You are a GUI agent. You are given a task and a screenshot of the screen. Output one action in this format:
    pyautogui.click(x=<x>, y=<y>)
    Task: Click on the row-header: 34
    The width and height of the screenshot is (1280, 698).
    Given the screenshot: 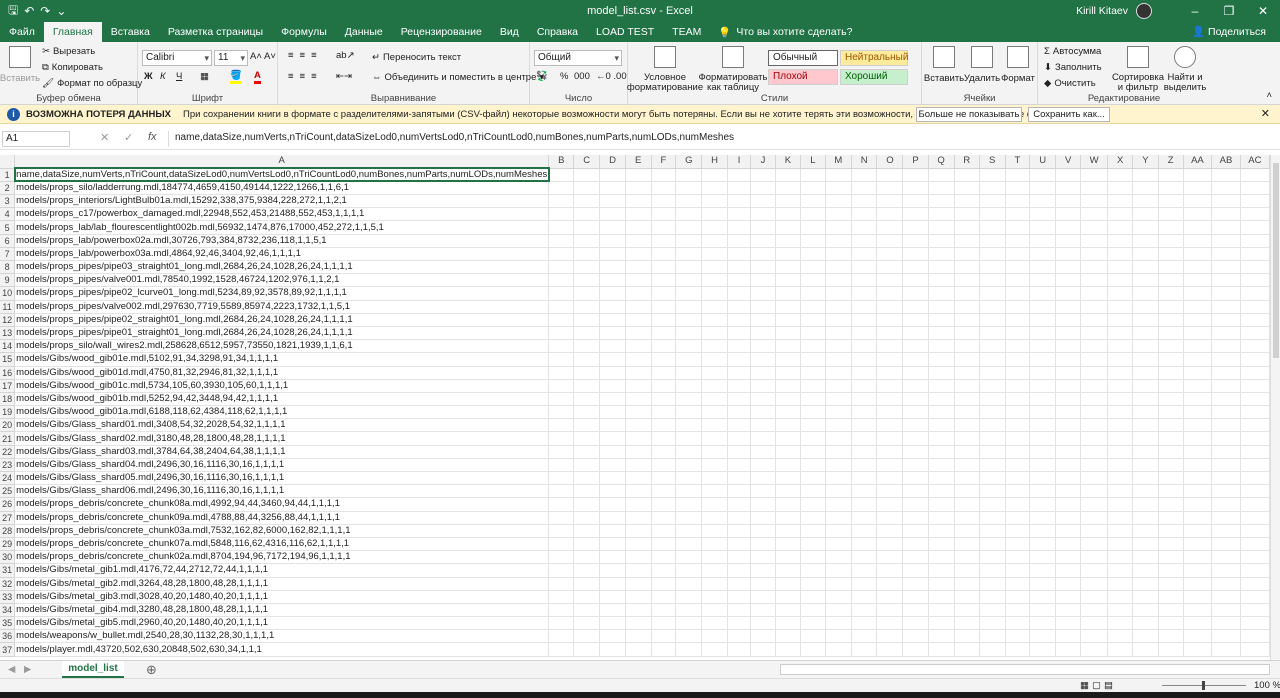 What is the action you would take?
    pyautogui.click(x=8, y=610)
    